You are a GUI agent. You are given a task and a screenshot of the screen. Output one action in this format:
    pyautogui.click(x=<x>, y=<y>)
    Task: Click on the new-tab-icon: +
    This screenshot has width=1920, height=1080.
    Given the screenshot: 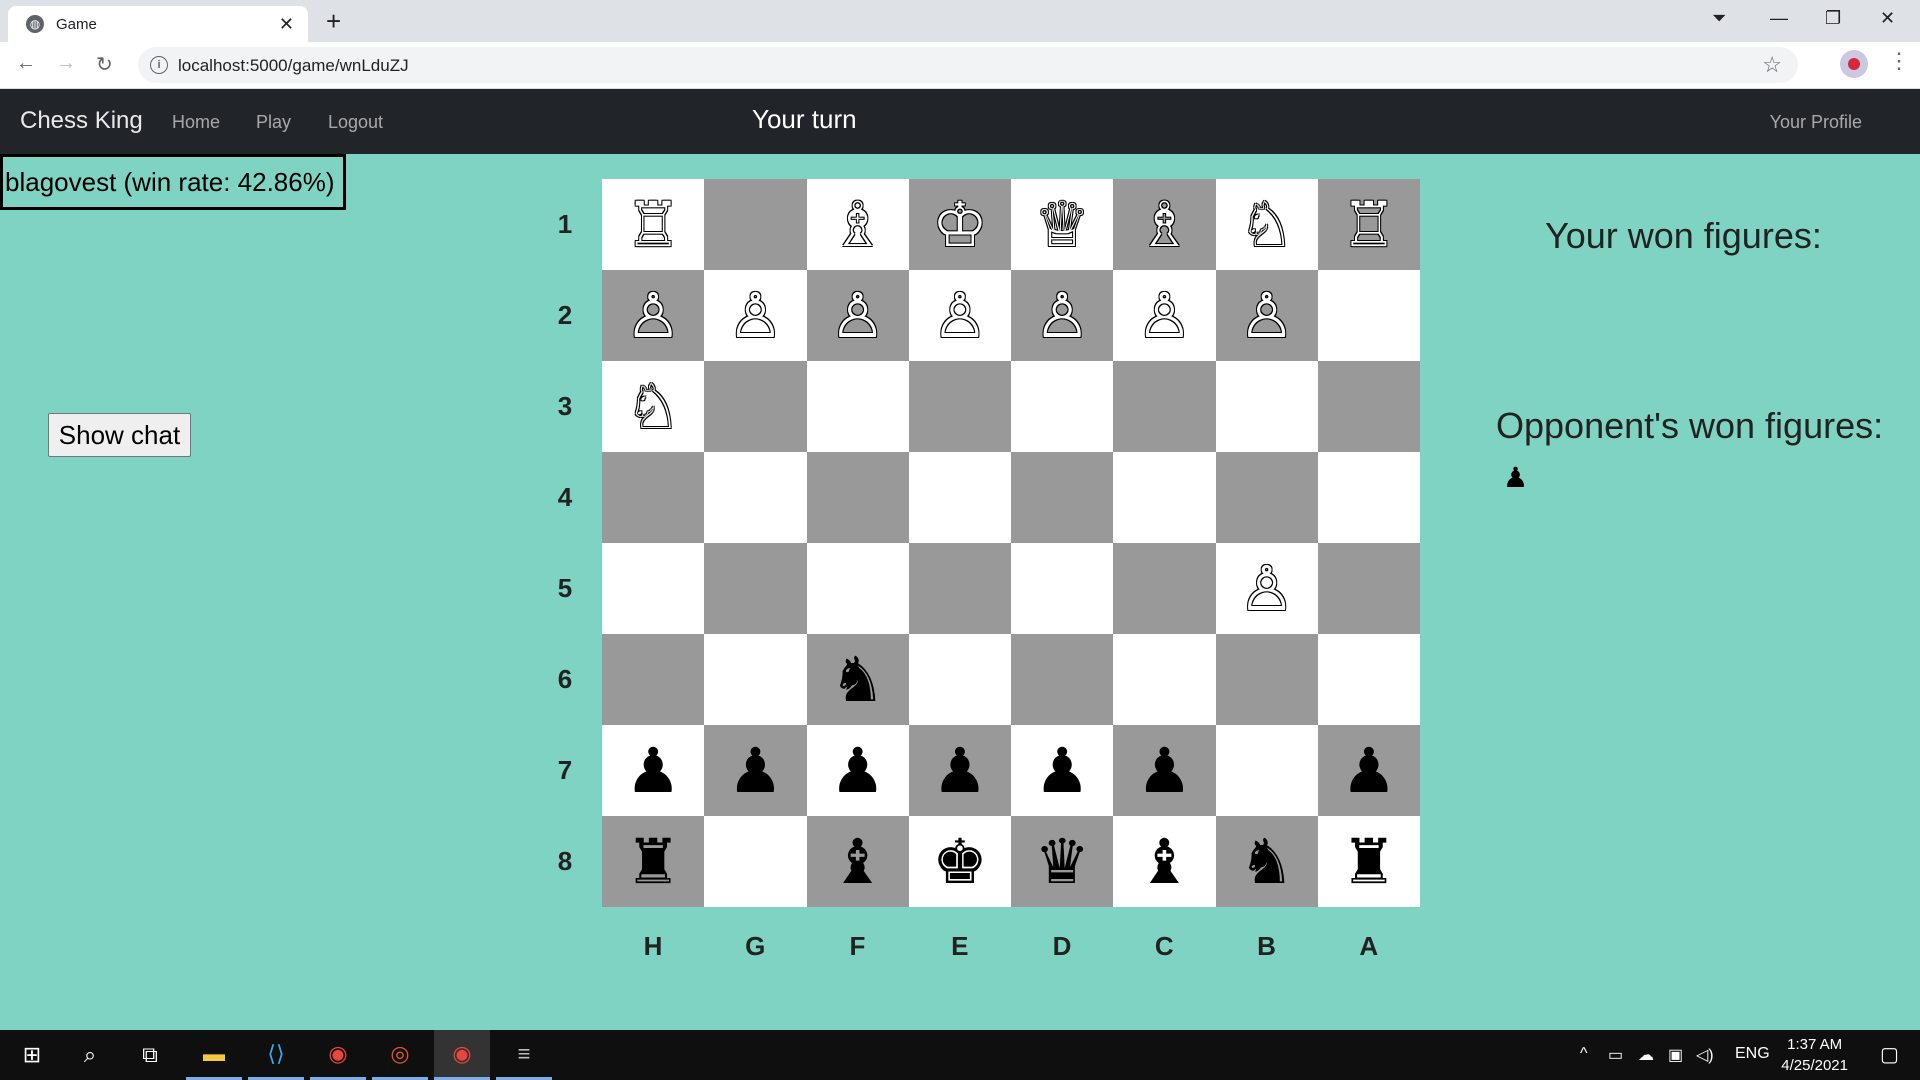 What is the action you would take?
    pyautogui.click(x=333, y=21)
    